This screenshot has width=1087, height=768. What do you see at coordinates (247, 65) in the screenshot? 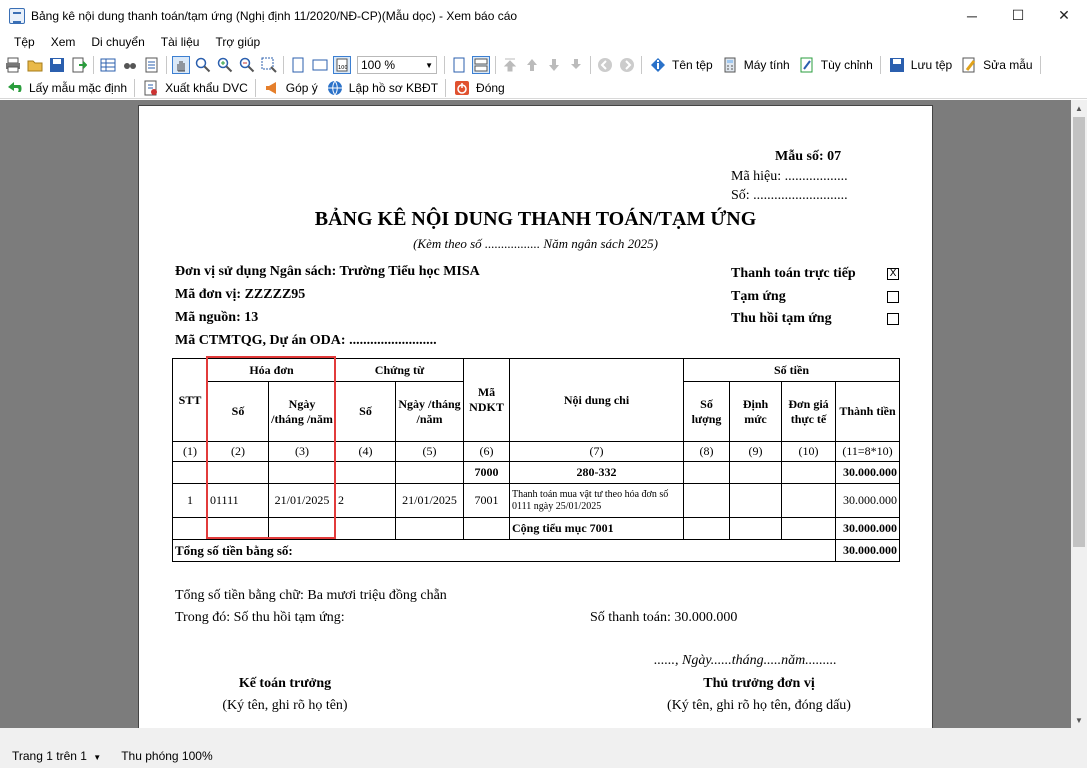
I see `zoom-out-icon` at bounding box center [247, 65].